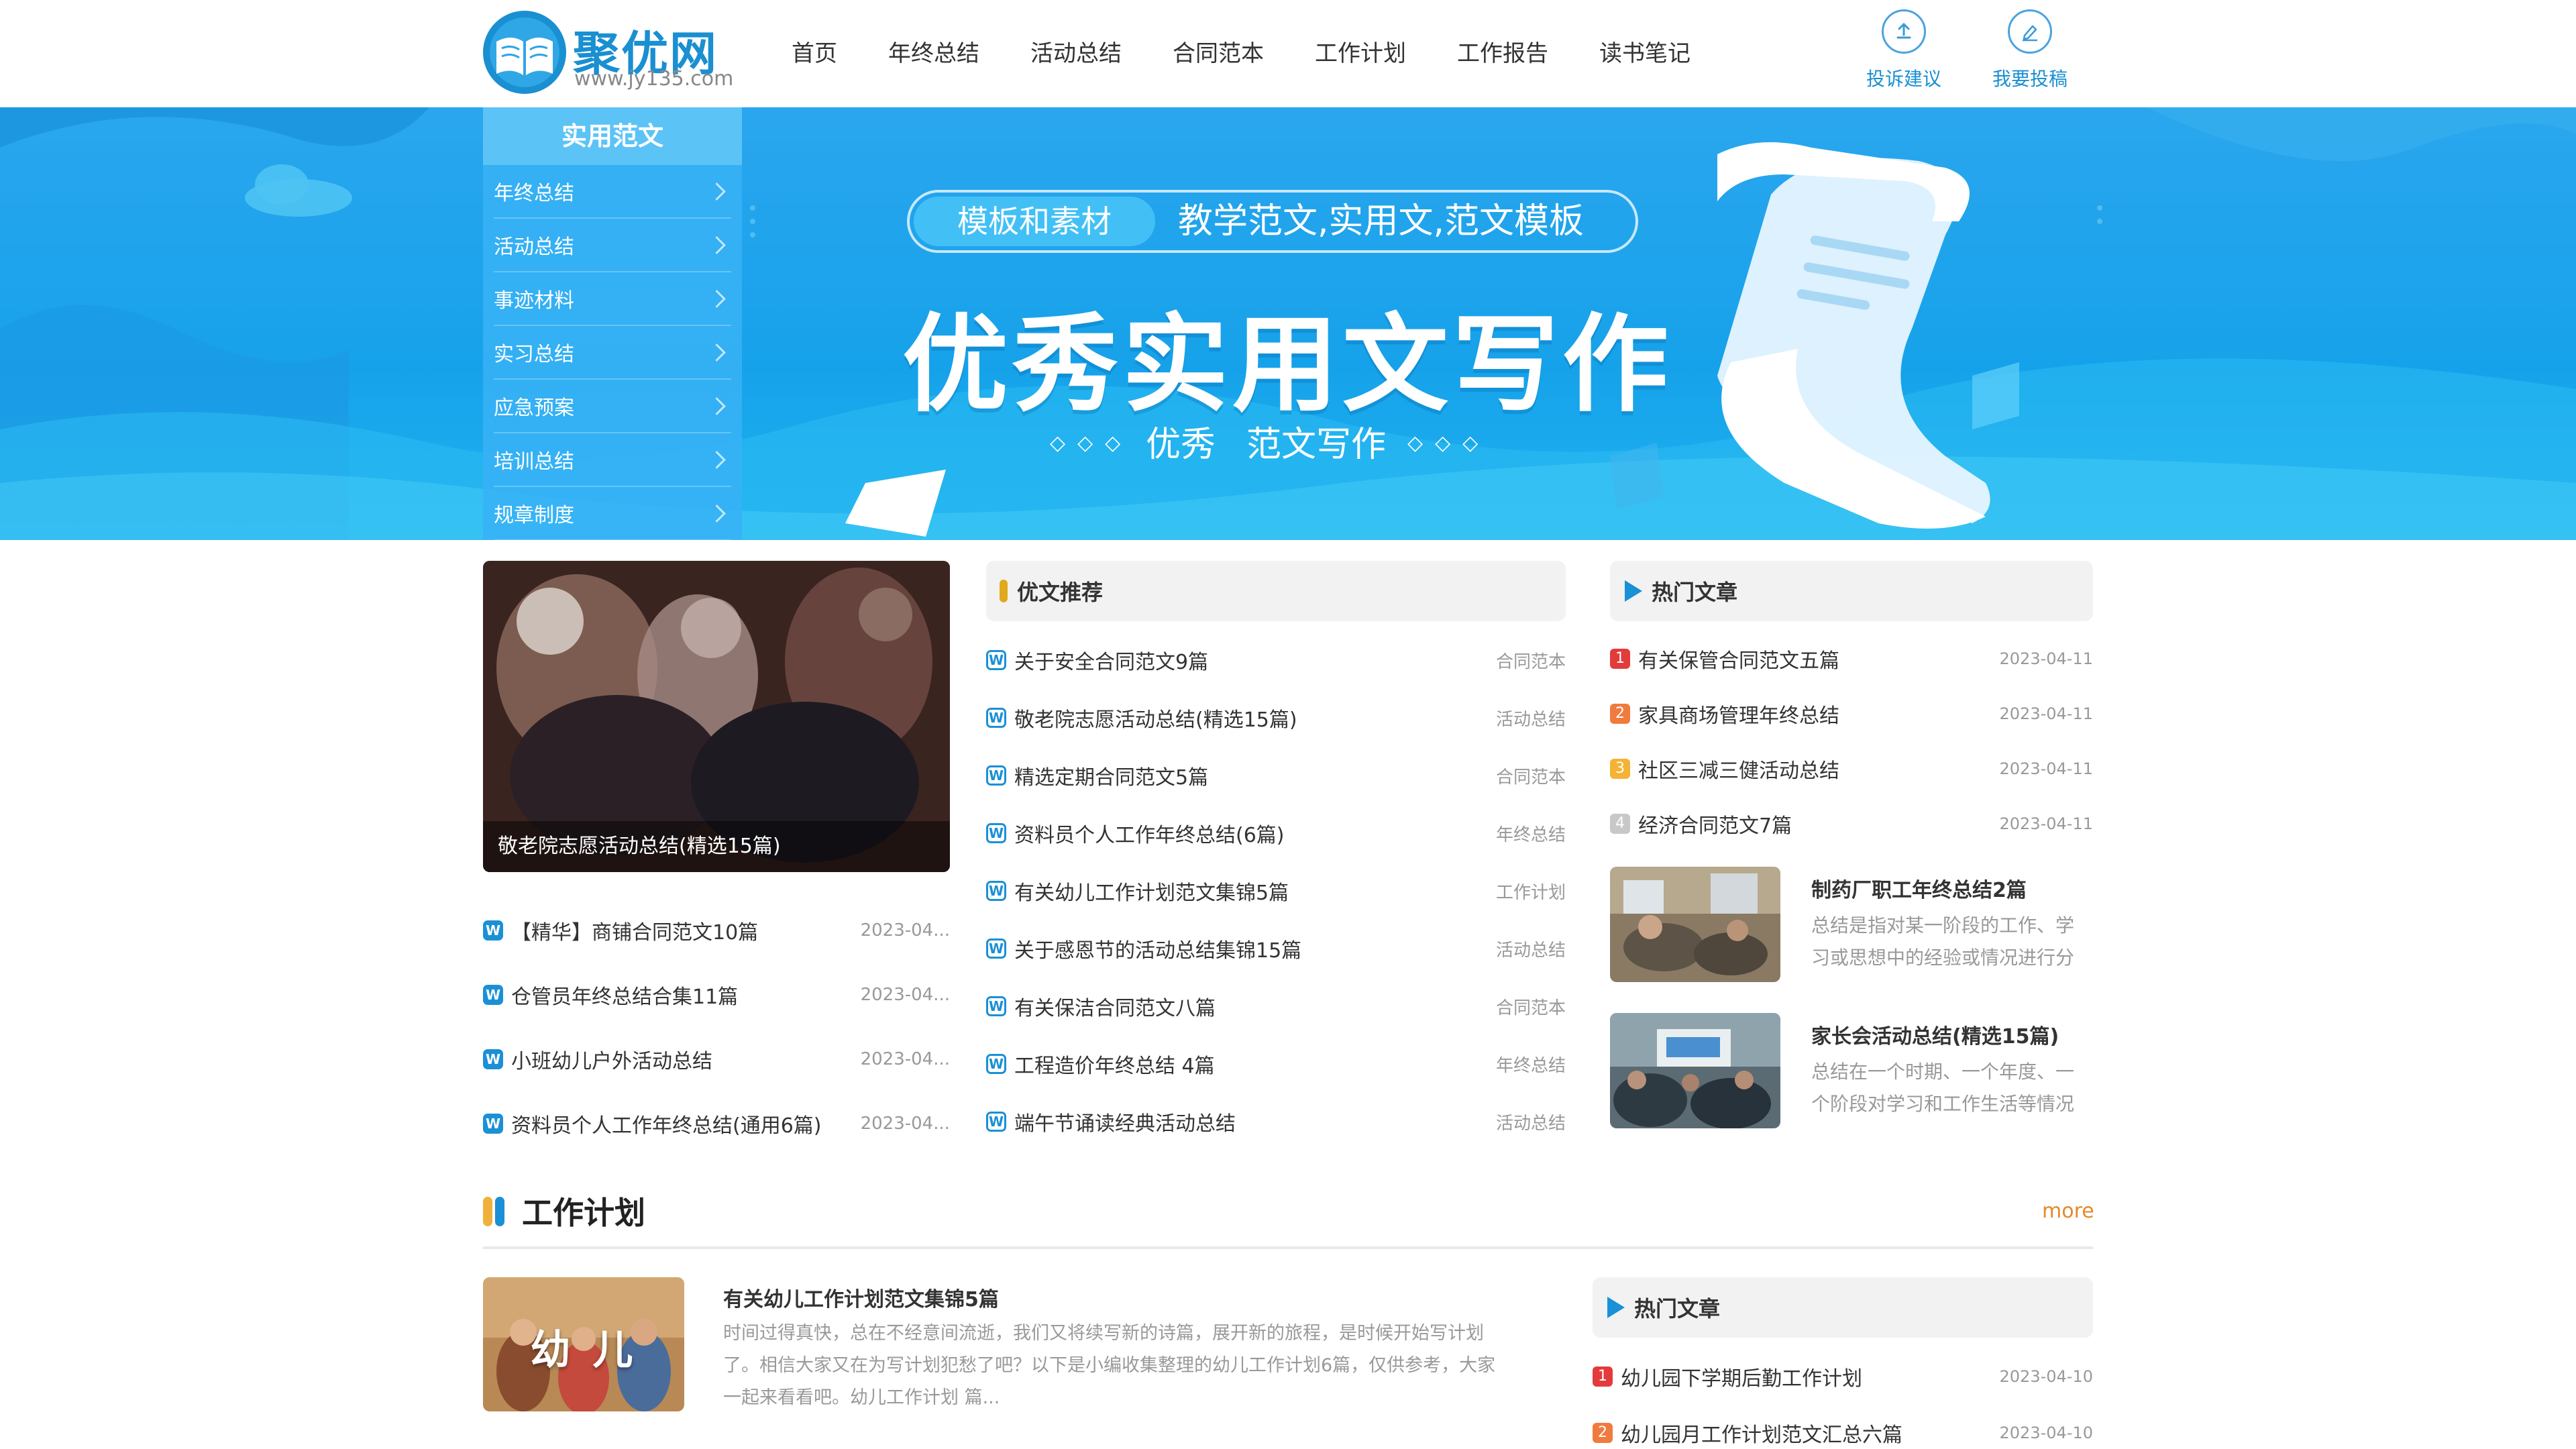 The width and height of the screenshot is (2576, 1449). I want to click on list-item-title: 小班幼儿户外活动总结, so click(611, 1059).